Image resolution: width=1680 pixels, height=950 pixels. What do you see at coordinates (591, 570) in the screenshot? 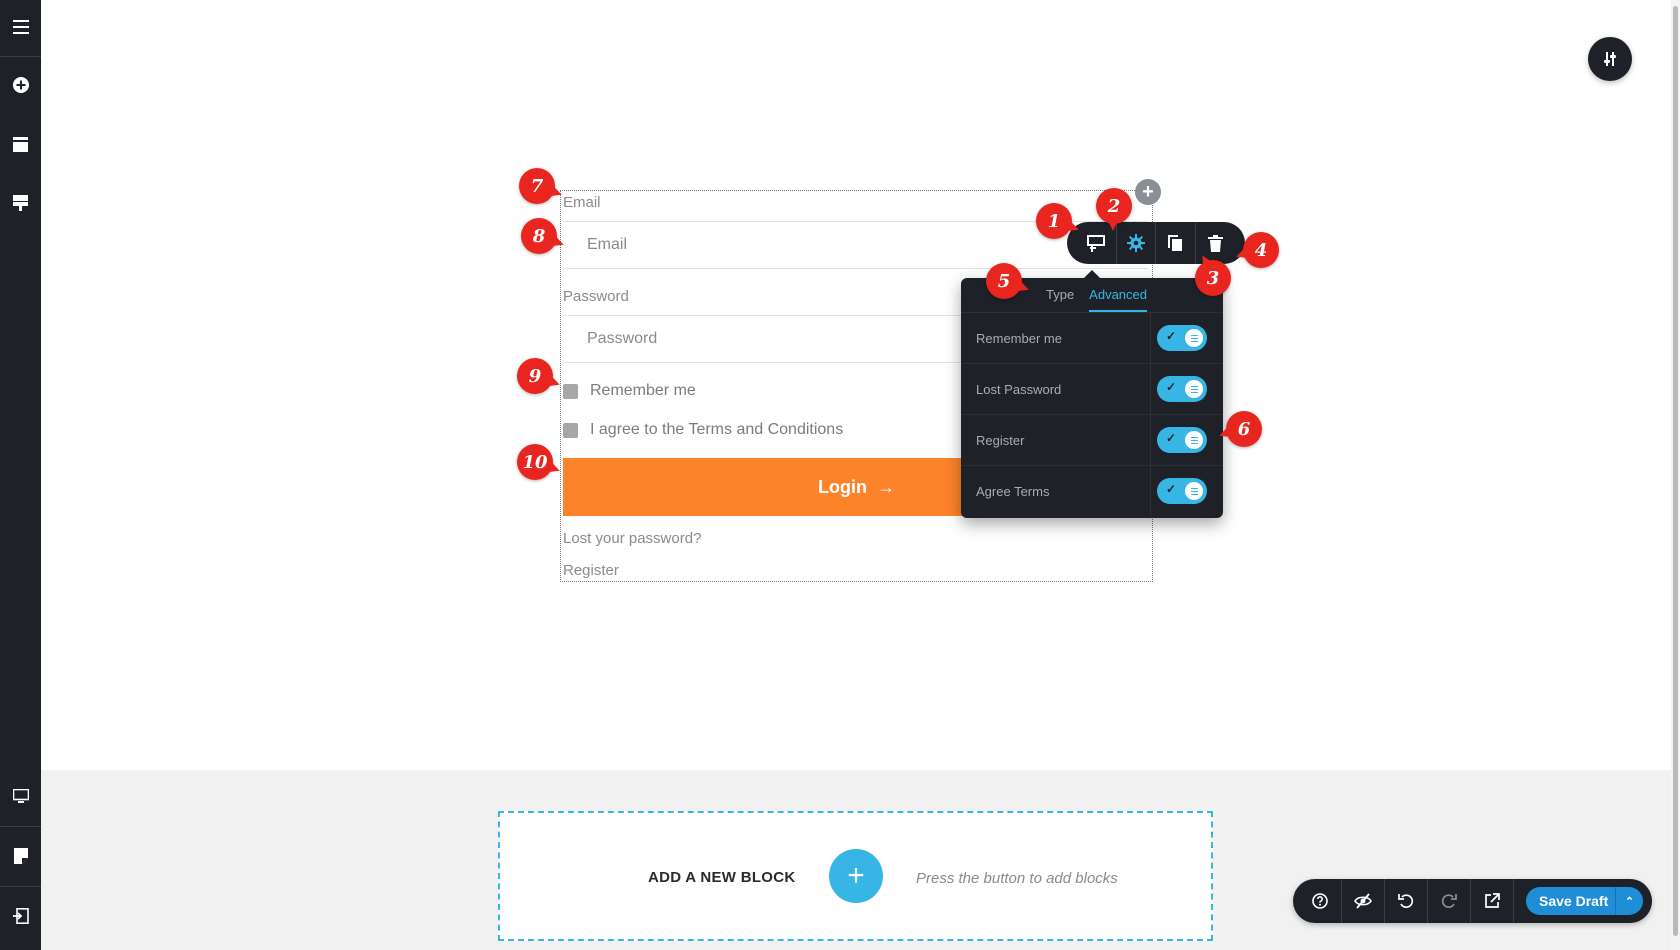
I see `register-link: Register` at bounding box center [591, 570].